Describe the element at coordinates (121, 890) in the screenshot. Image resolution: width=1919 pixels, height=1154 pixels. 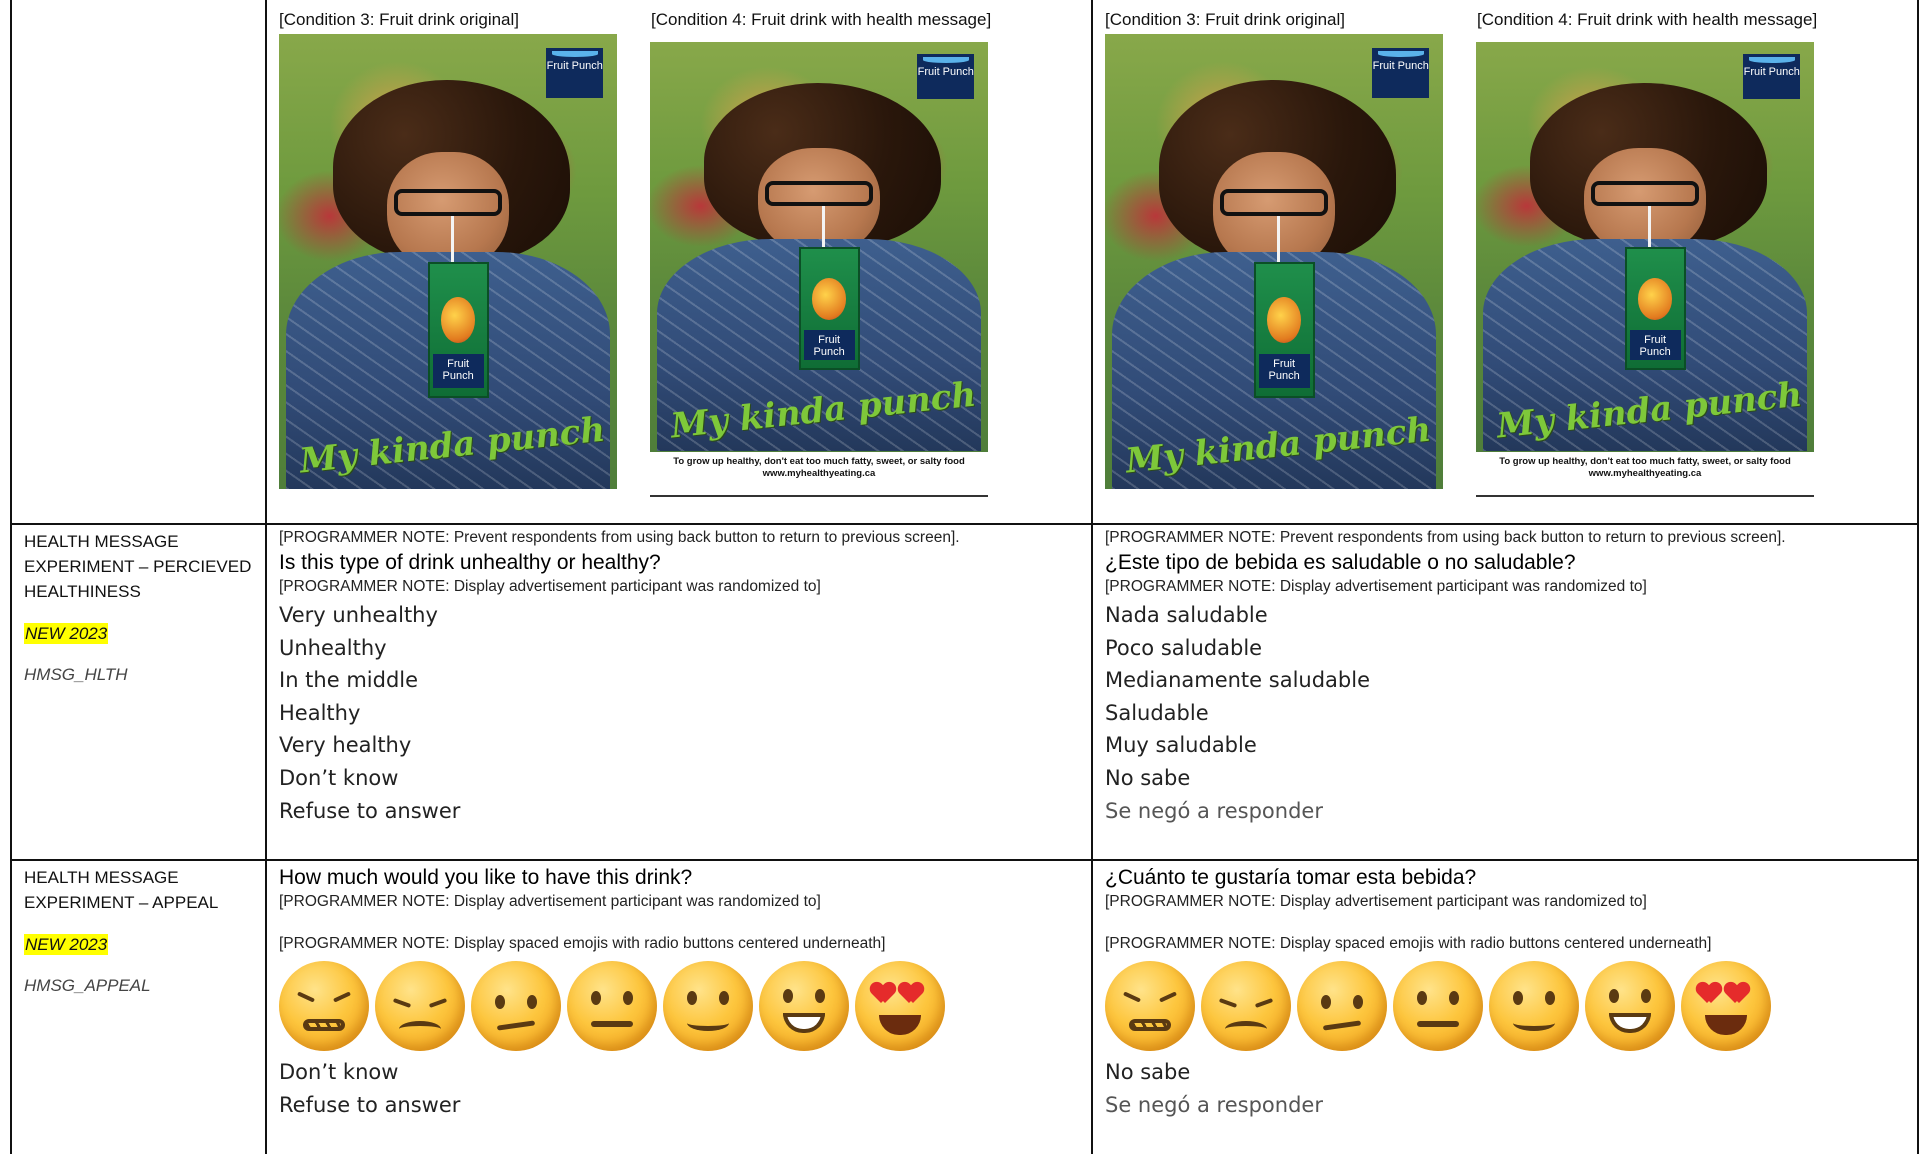
I see `section-title: HEALTH MESSAGE EXPERIMENT – APPEAL` at that location.